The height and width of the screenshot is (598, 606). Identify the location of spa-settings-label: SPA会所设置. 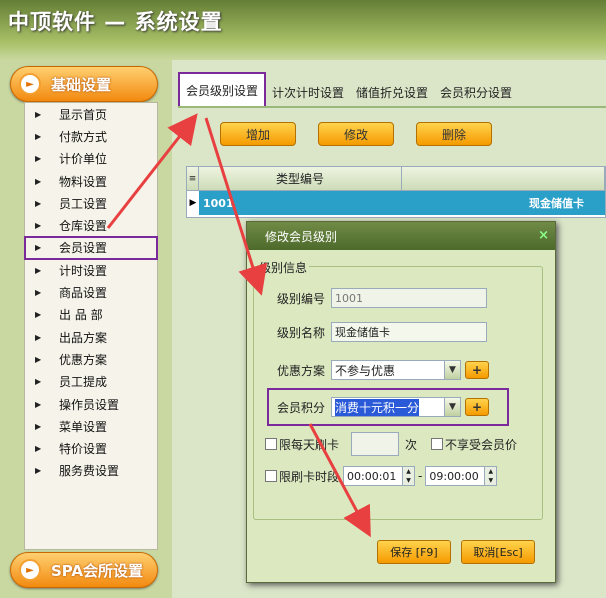
(97, 570).